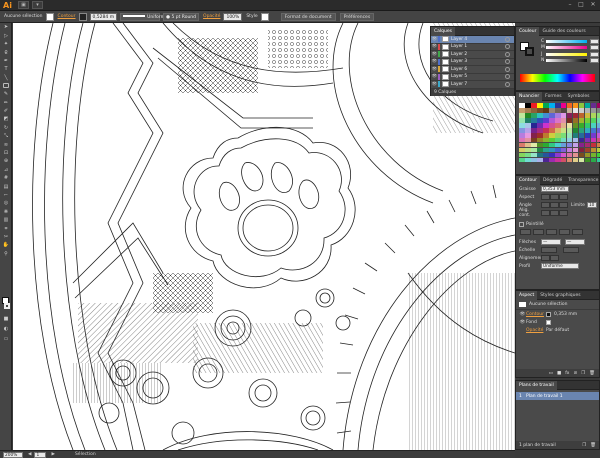 This screenshot has width=600, height=458. What do you see at coordinates (29, 454) in the screenshot?
I see `prev-page-icon: ◀` at bounding box center [29, 454].